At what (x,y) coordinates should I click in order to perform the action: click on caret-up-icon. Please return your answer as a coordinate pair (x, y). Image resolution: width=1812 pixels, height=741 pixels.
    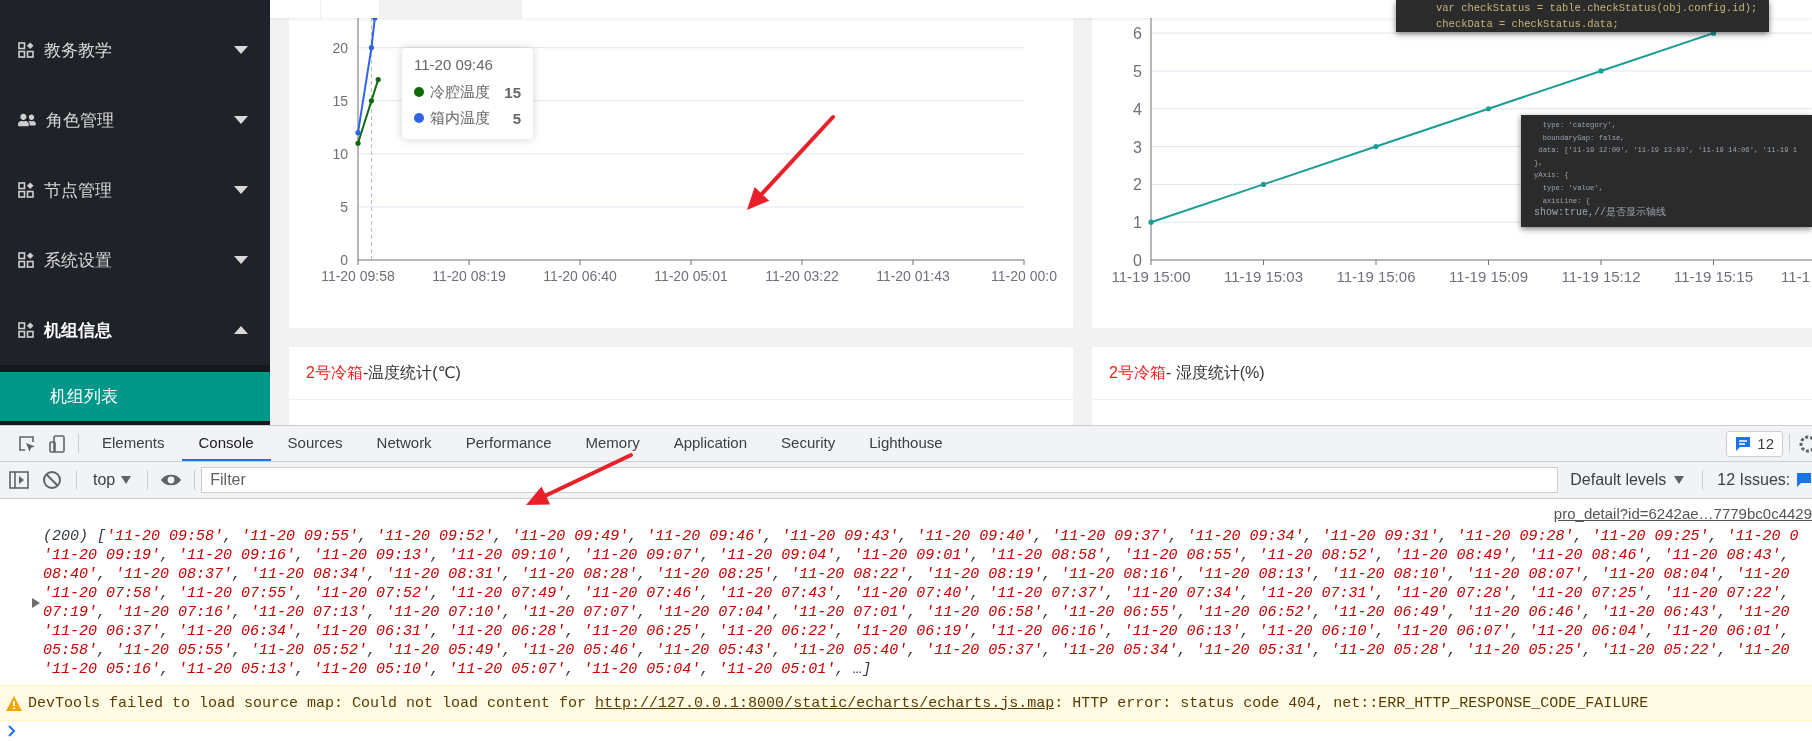
    Looking at the image, I should click on (241, 330).